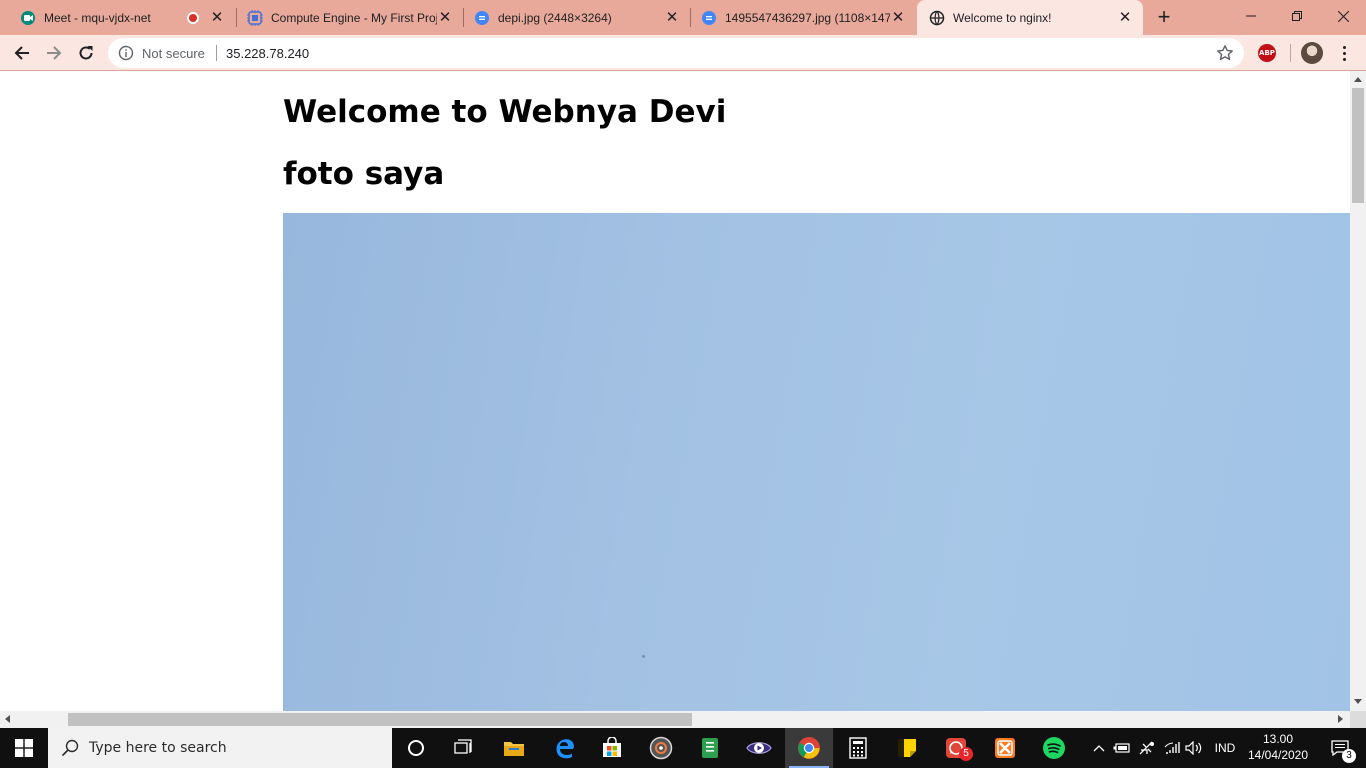 This screenshot has height=768, width=1366. I want to click on page-subheading: foto saya, so click(364, 174).